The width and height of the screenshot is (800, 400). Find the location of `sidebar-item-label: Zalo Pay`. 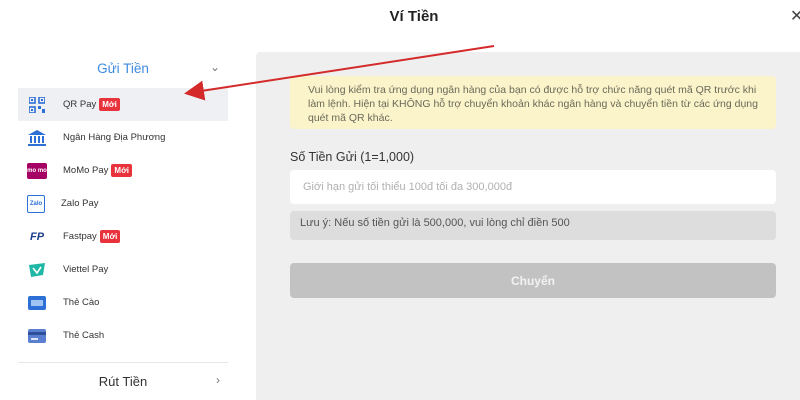

sidebar-item-label: Zalo Pay is located at coordinates (80, 203).